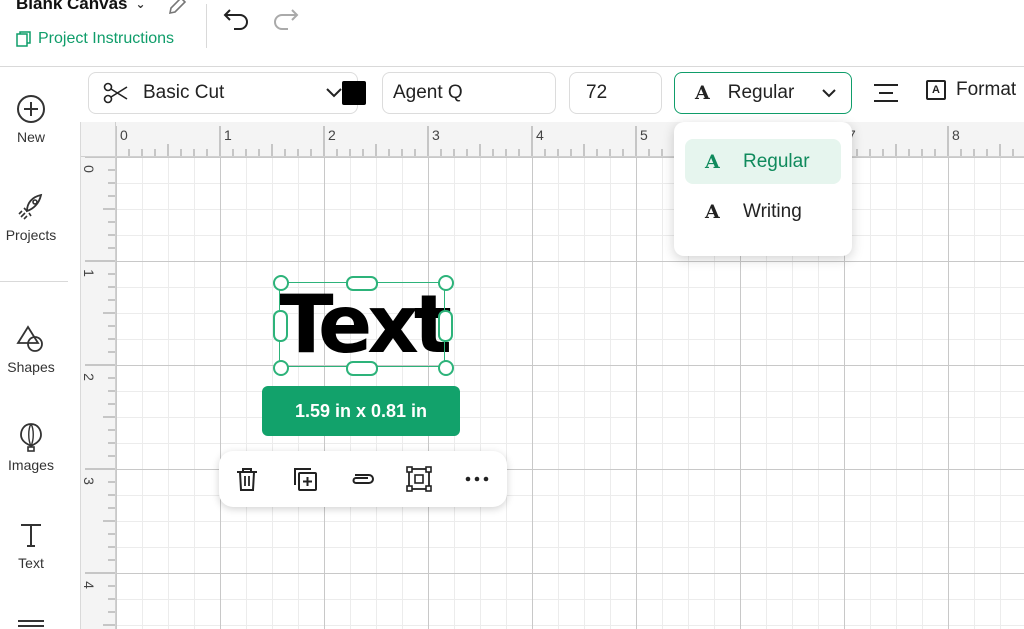  I want to click on trash-icon, so click(247, 479).